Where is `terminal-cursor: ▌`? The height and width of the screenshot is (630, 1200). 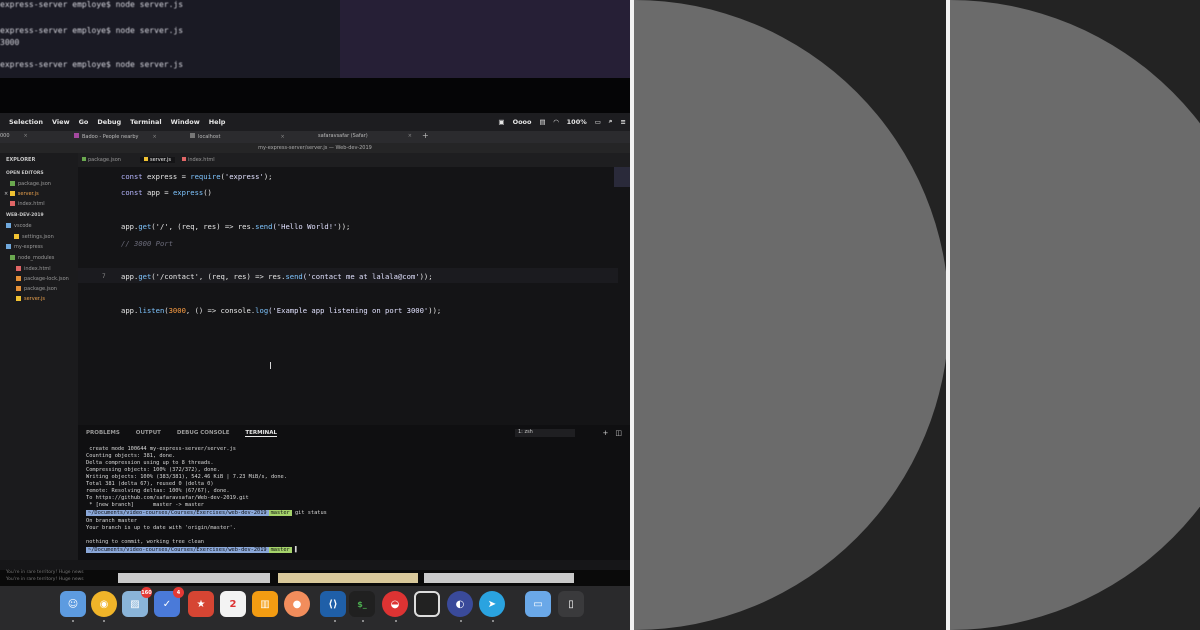 terminal-cursor: ▌ is located at coordinates (296, 550).